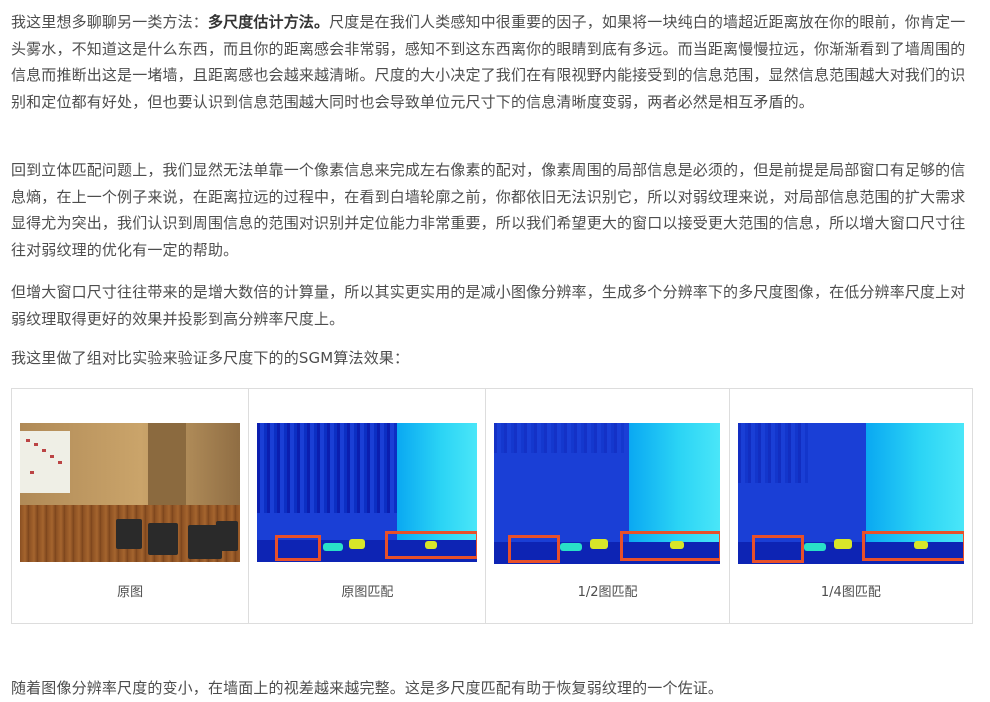  Describe the element at coordinates (367, 592) in the screenshot. I see `caption-full-res: 原图匹配` at that location.